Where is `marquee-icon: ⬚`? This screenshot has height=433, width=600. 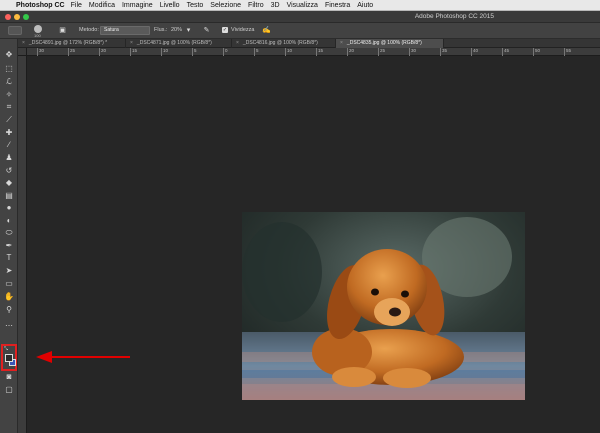 marquee-icon: ⬚ is located at coordinates (9, 69).